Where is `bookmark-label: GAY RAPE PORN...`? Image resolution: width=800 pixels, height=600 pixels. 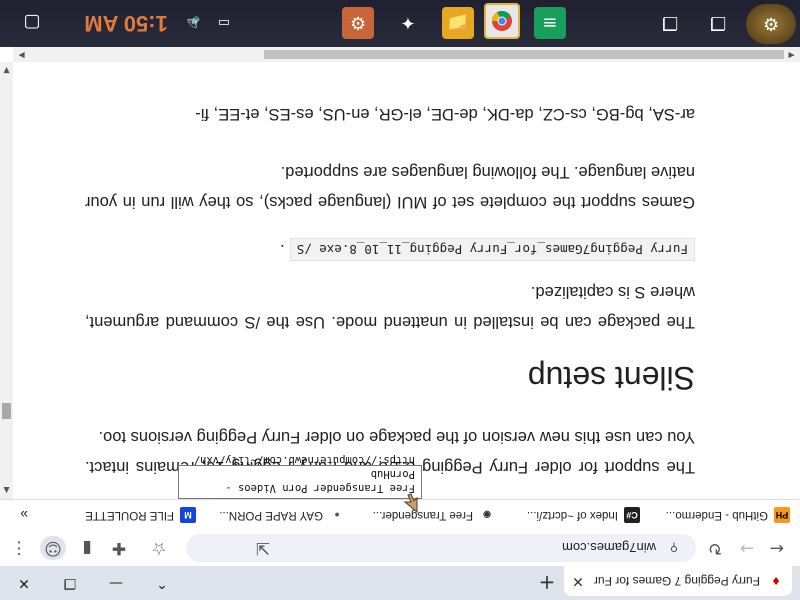 bookmark-label: GAY RAPE PORN... is located at coordinates (271, 515).